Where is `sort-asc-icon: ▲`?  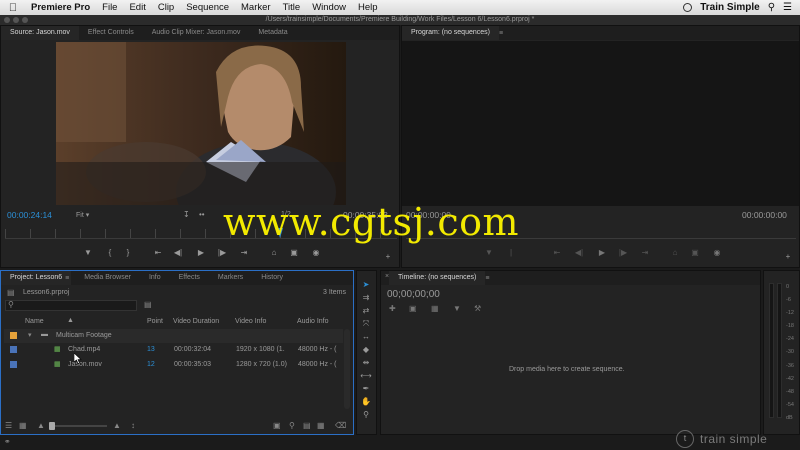
sort-asc-icon: ▲ is located at coordinates (70, 320).